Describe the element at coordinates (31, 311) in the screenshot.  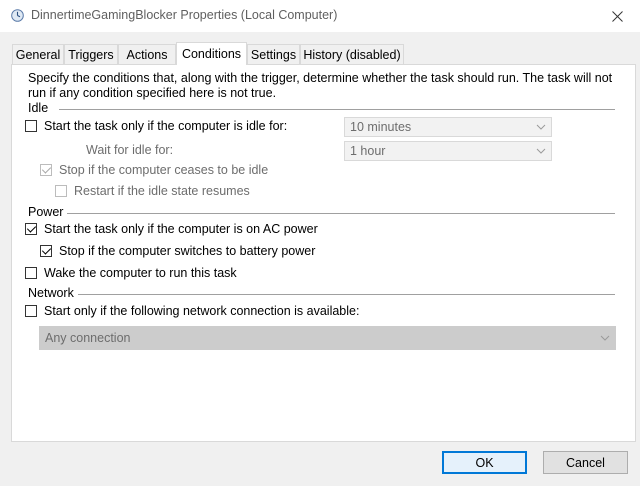
I see `start-if-network-checkbox` at that location.